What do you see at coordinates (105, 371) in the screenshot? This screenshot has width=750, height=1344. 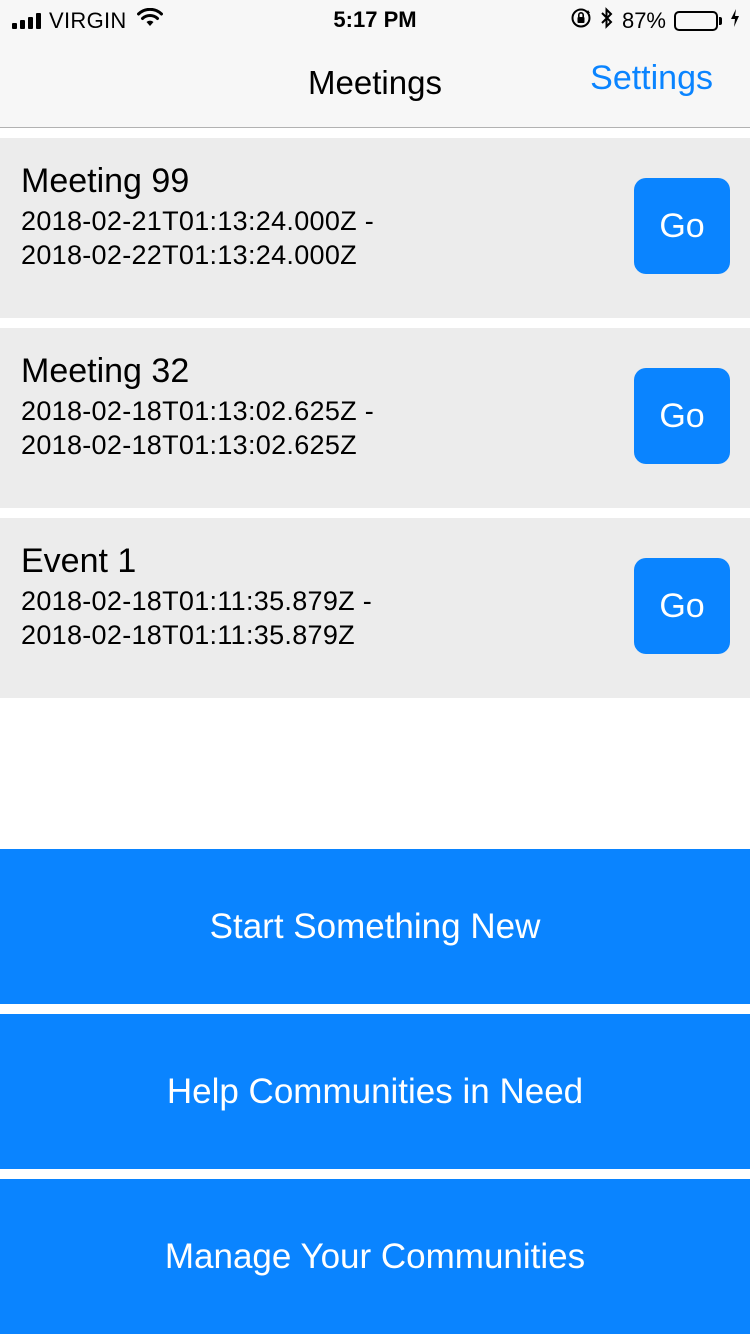 I see `meeting-name: Meeting 32` at bounding box center [105, 371].